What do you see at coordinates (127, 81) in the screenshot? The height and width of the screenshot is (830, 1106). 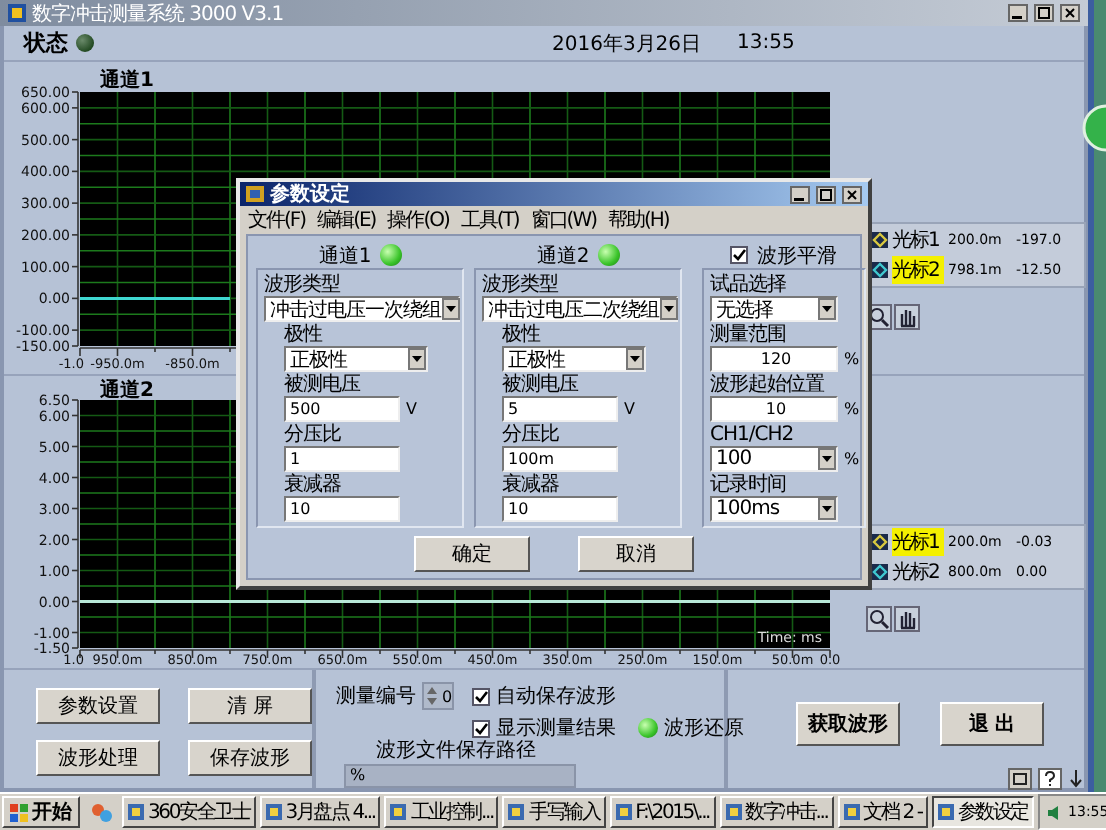 I see `chart-title: 通道1` at bounding box center [127, 81].